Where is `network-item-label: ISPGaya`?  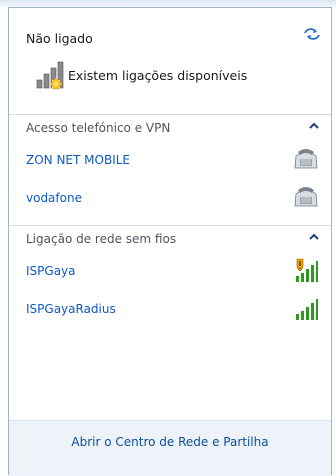
network-item-label: ISPGaya is located at coordinates (51, 271).